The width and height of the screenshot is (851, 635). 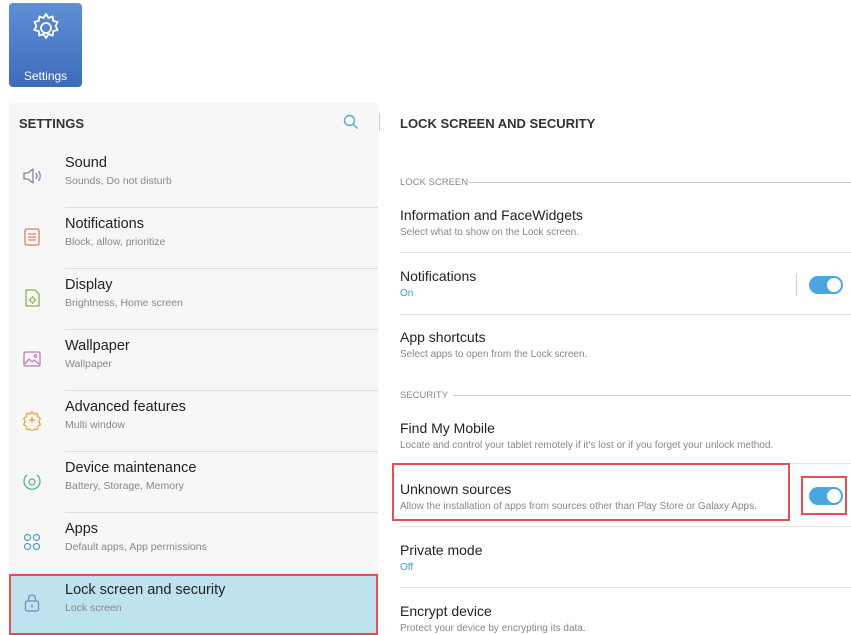 What do you see at coordinates (407, 567) in the screenshot?
I see `setting-status: Off` at bounding box center [407, 567].